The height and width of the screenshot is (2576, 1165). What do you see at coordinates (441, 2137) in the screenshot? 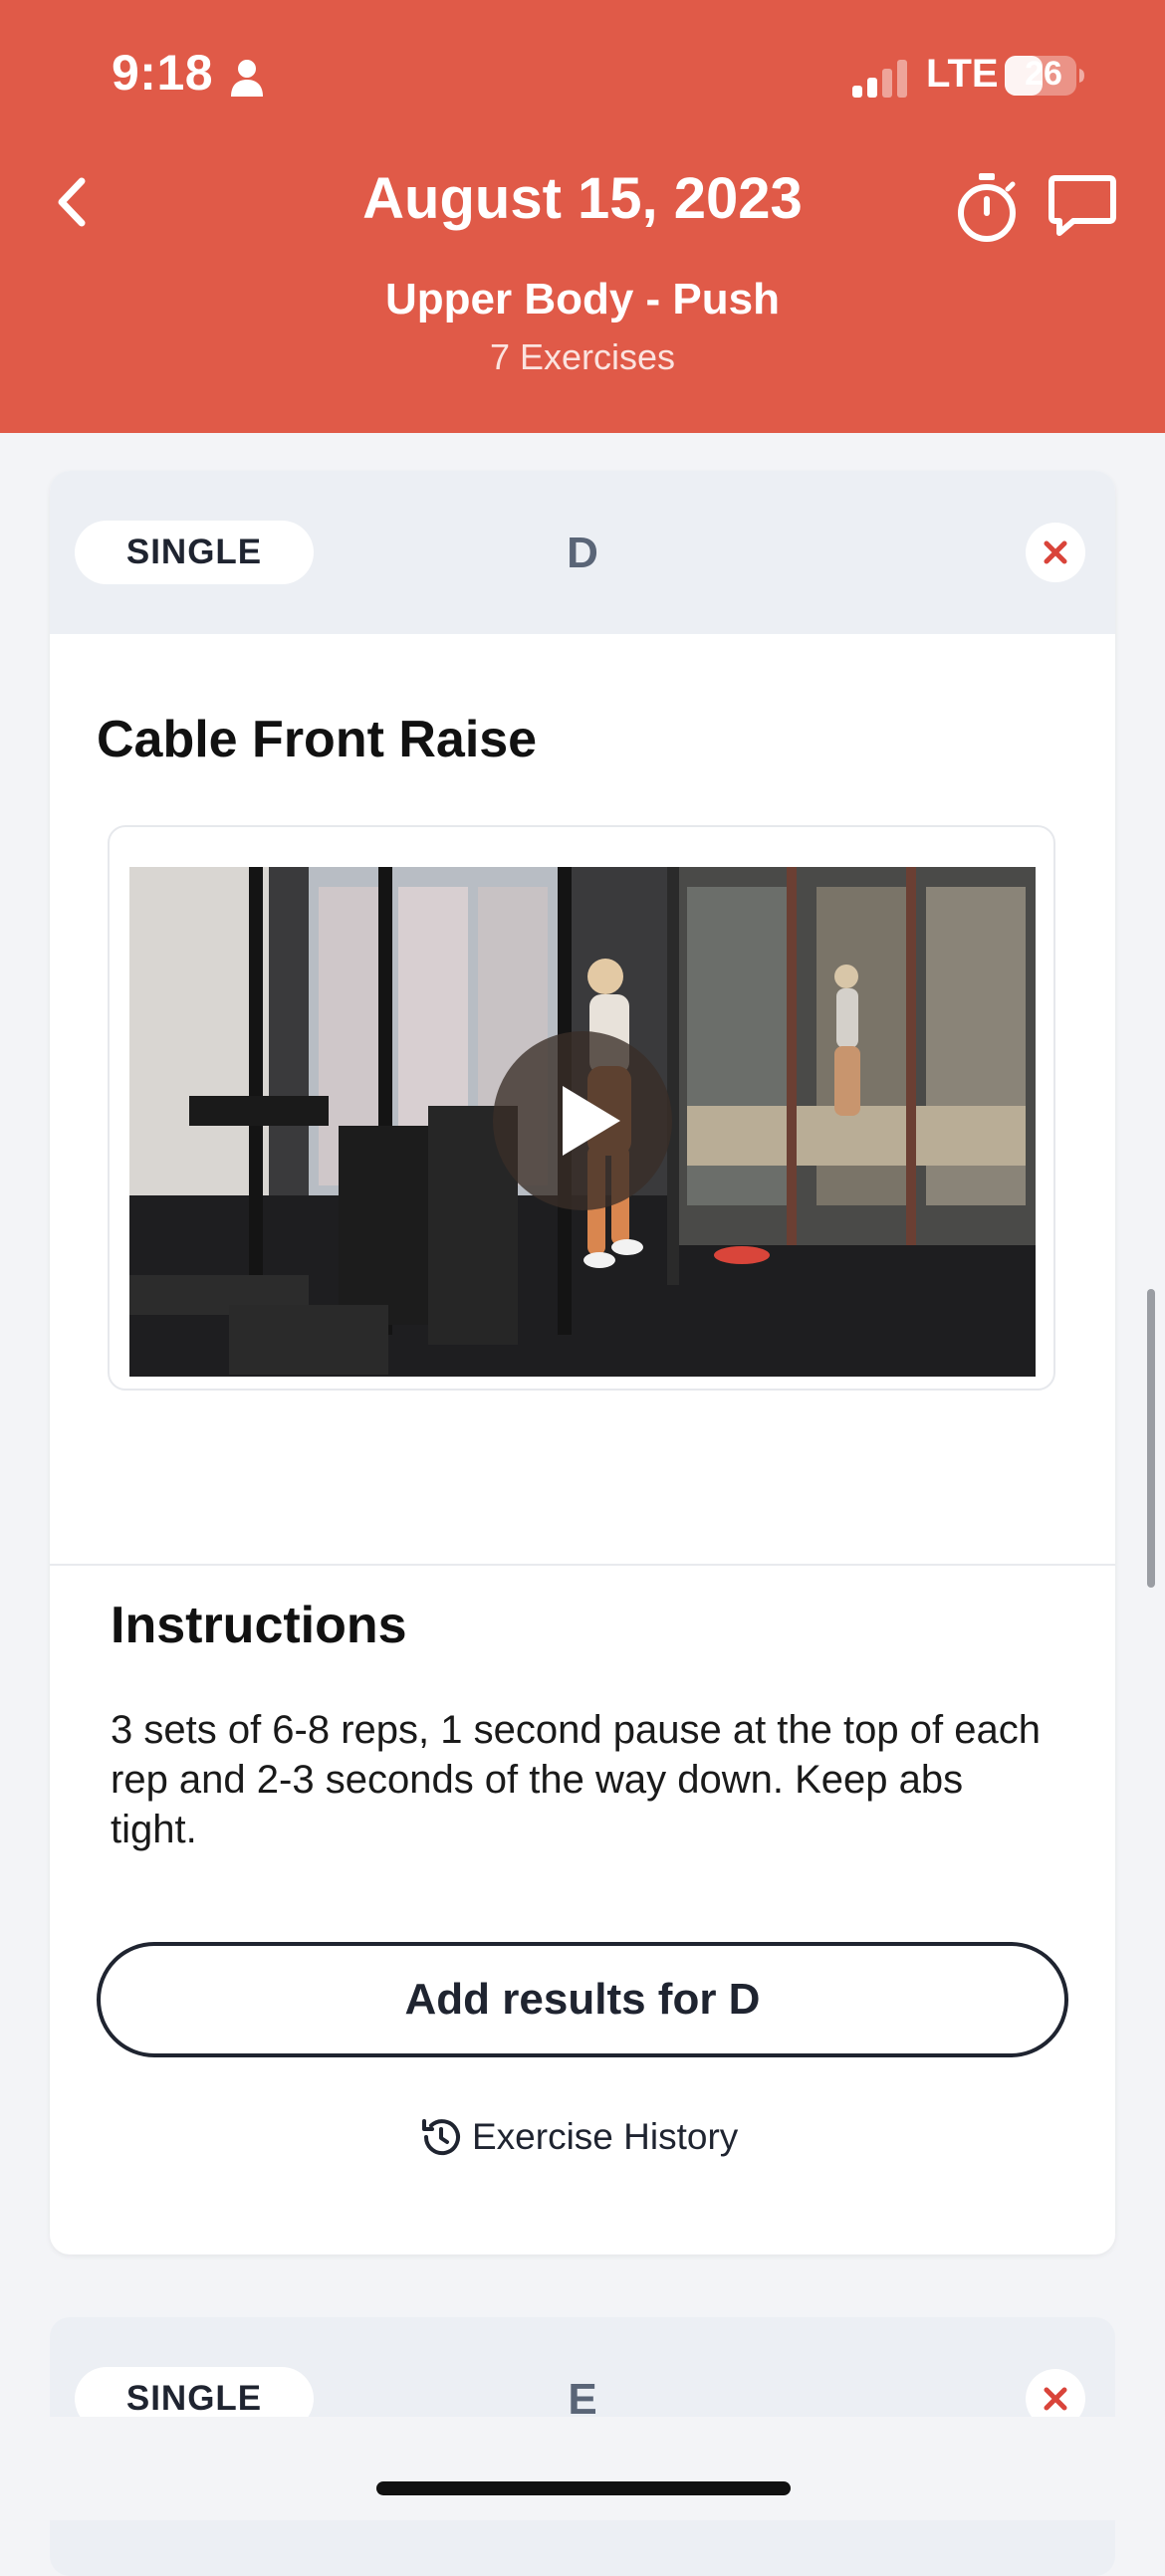
I see `history-icon` at bounding box center [441, 2137].